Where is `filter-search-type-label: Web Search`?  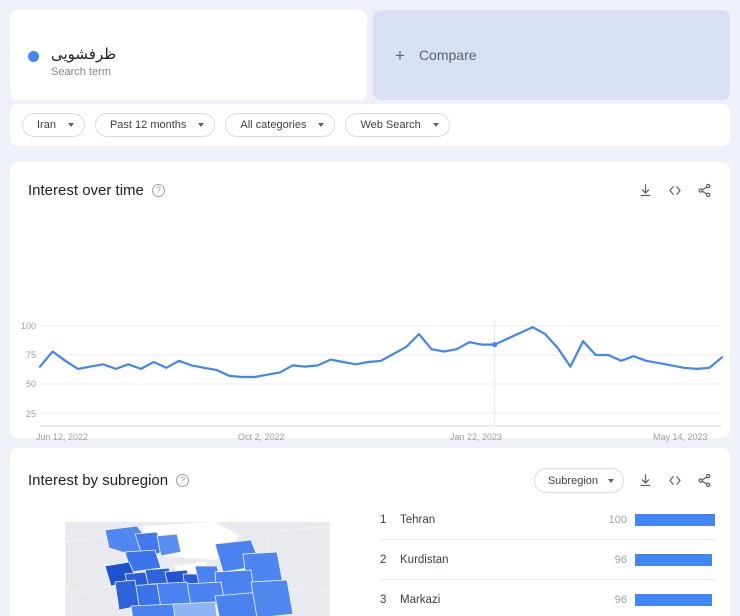 filter-search-type-label: Web Search is located at coordinates (390, 125).